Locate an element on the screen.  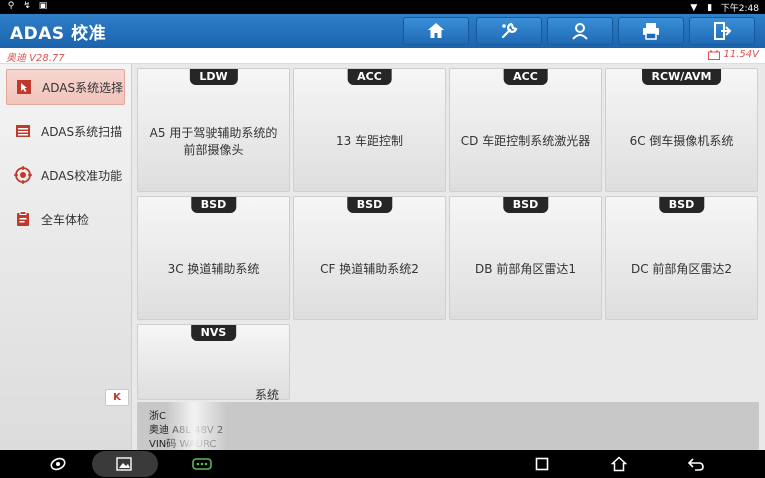
app-header: ADAS 校准 is located at coordinates (382, 31).